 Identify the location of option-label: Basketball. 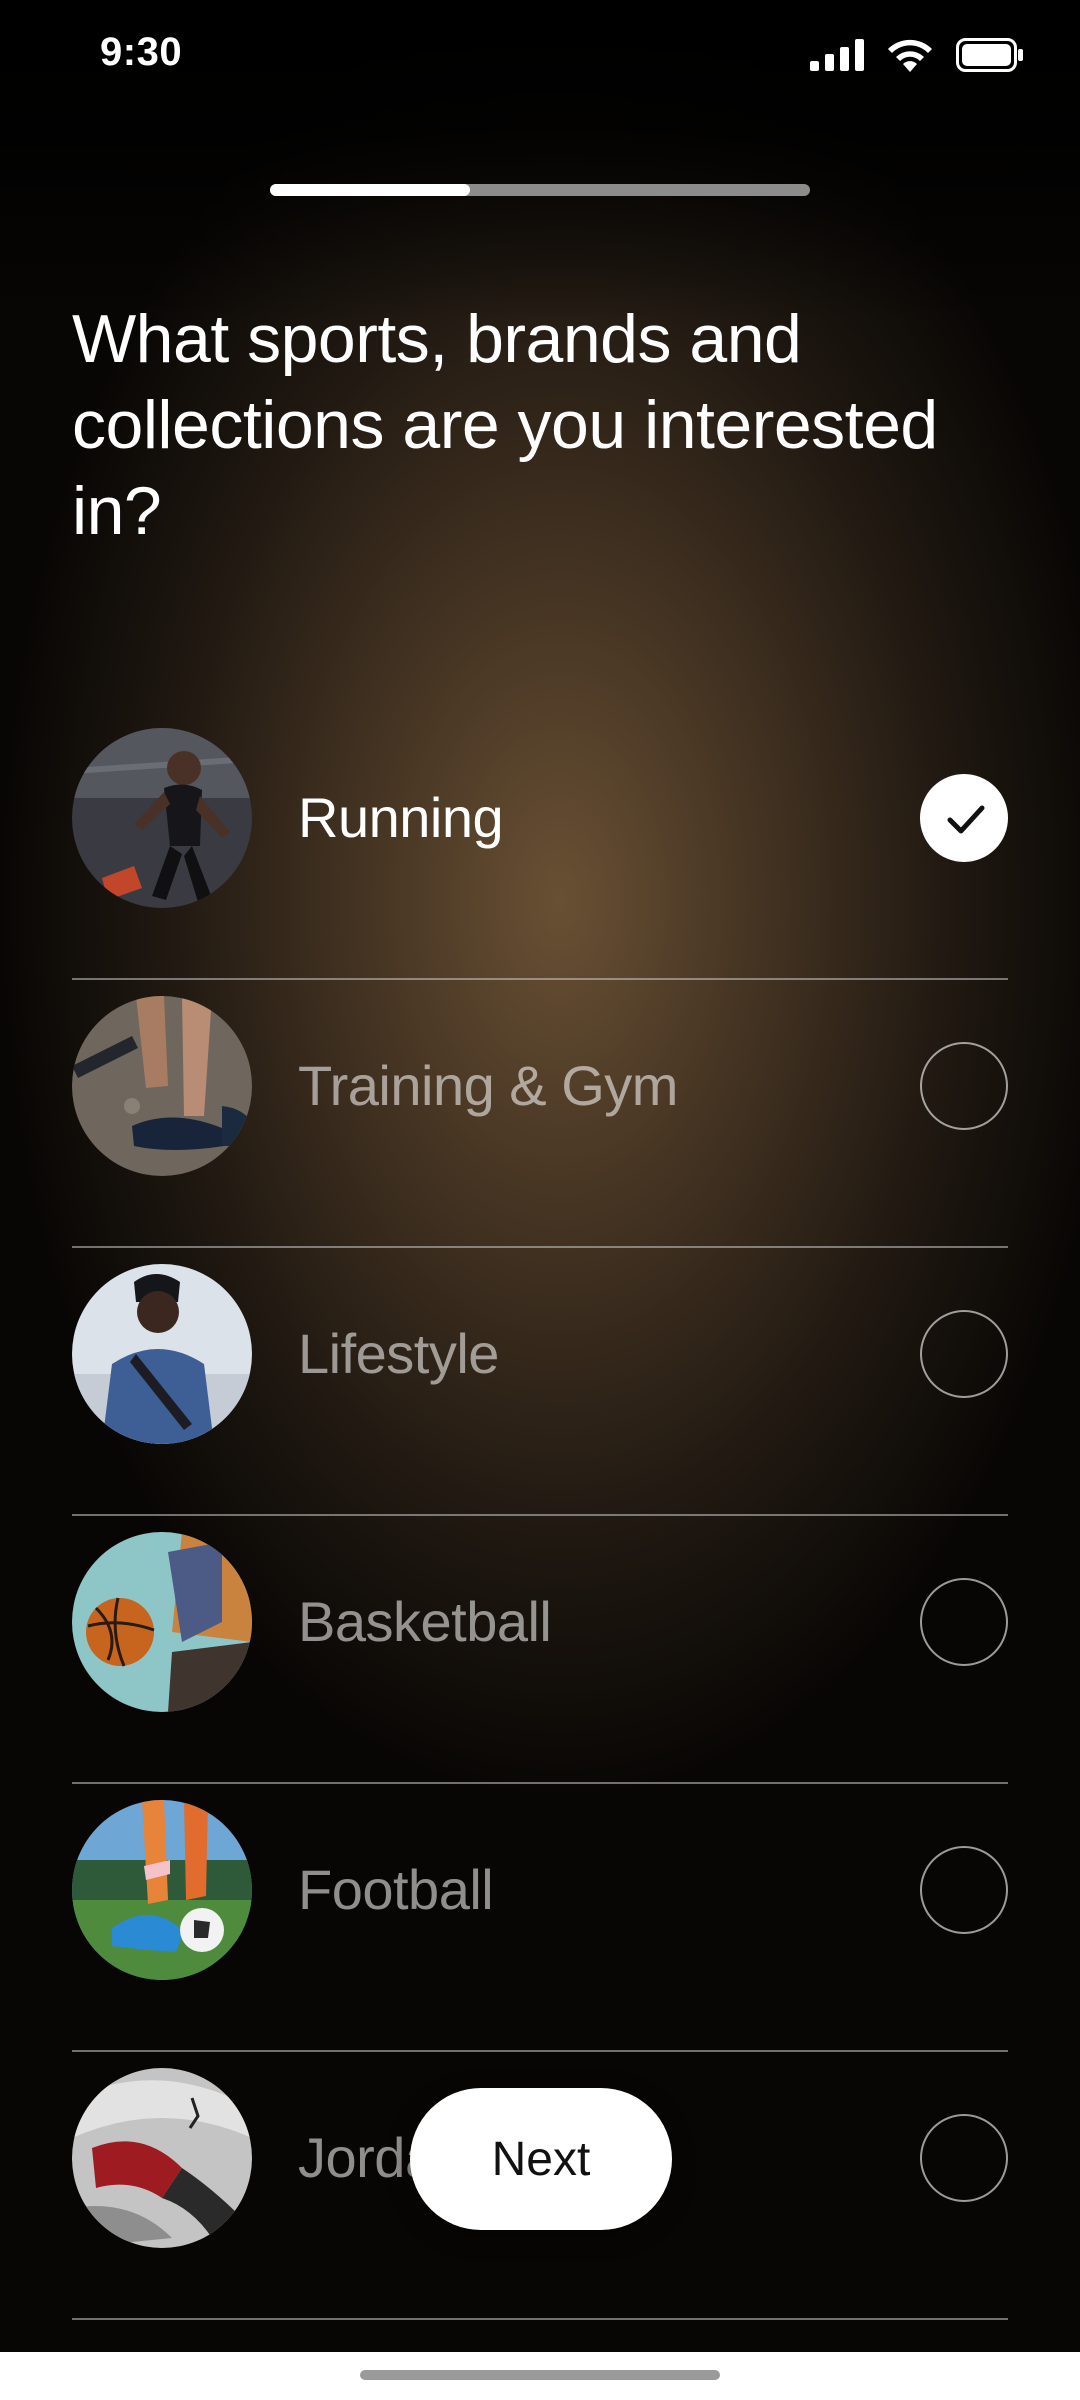
(425, 1621).